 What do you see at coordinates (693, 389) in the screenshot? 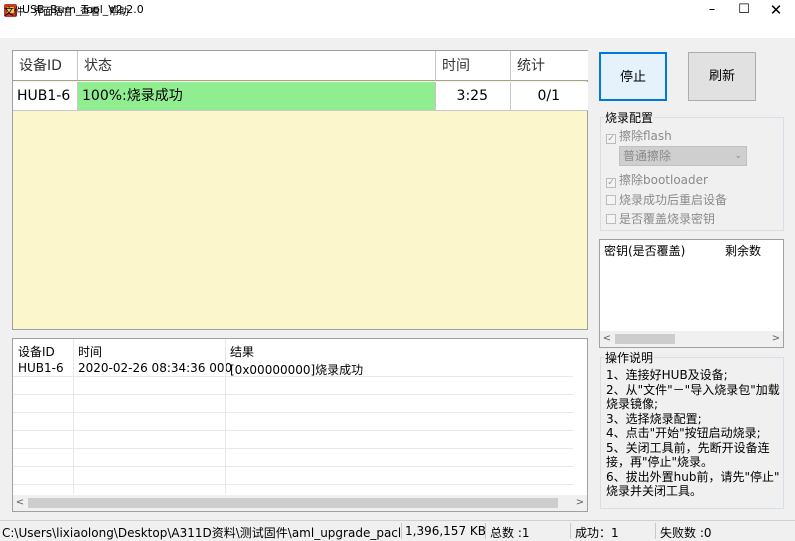
I see `instruction-line: 2、从"文件"－"导入烧录包"加载` at bounding box center [693, 389].